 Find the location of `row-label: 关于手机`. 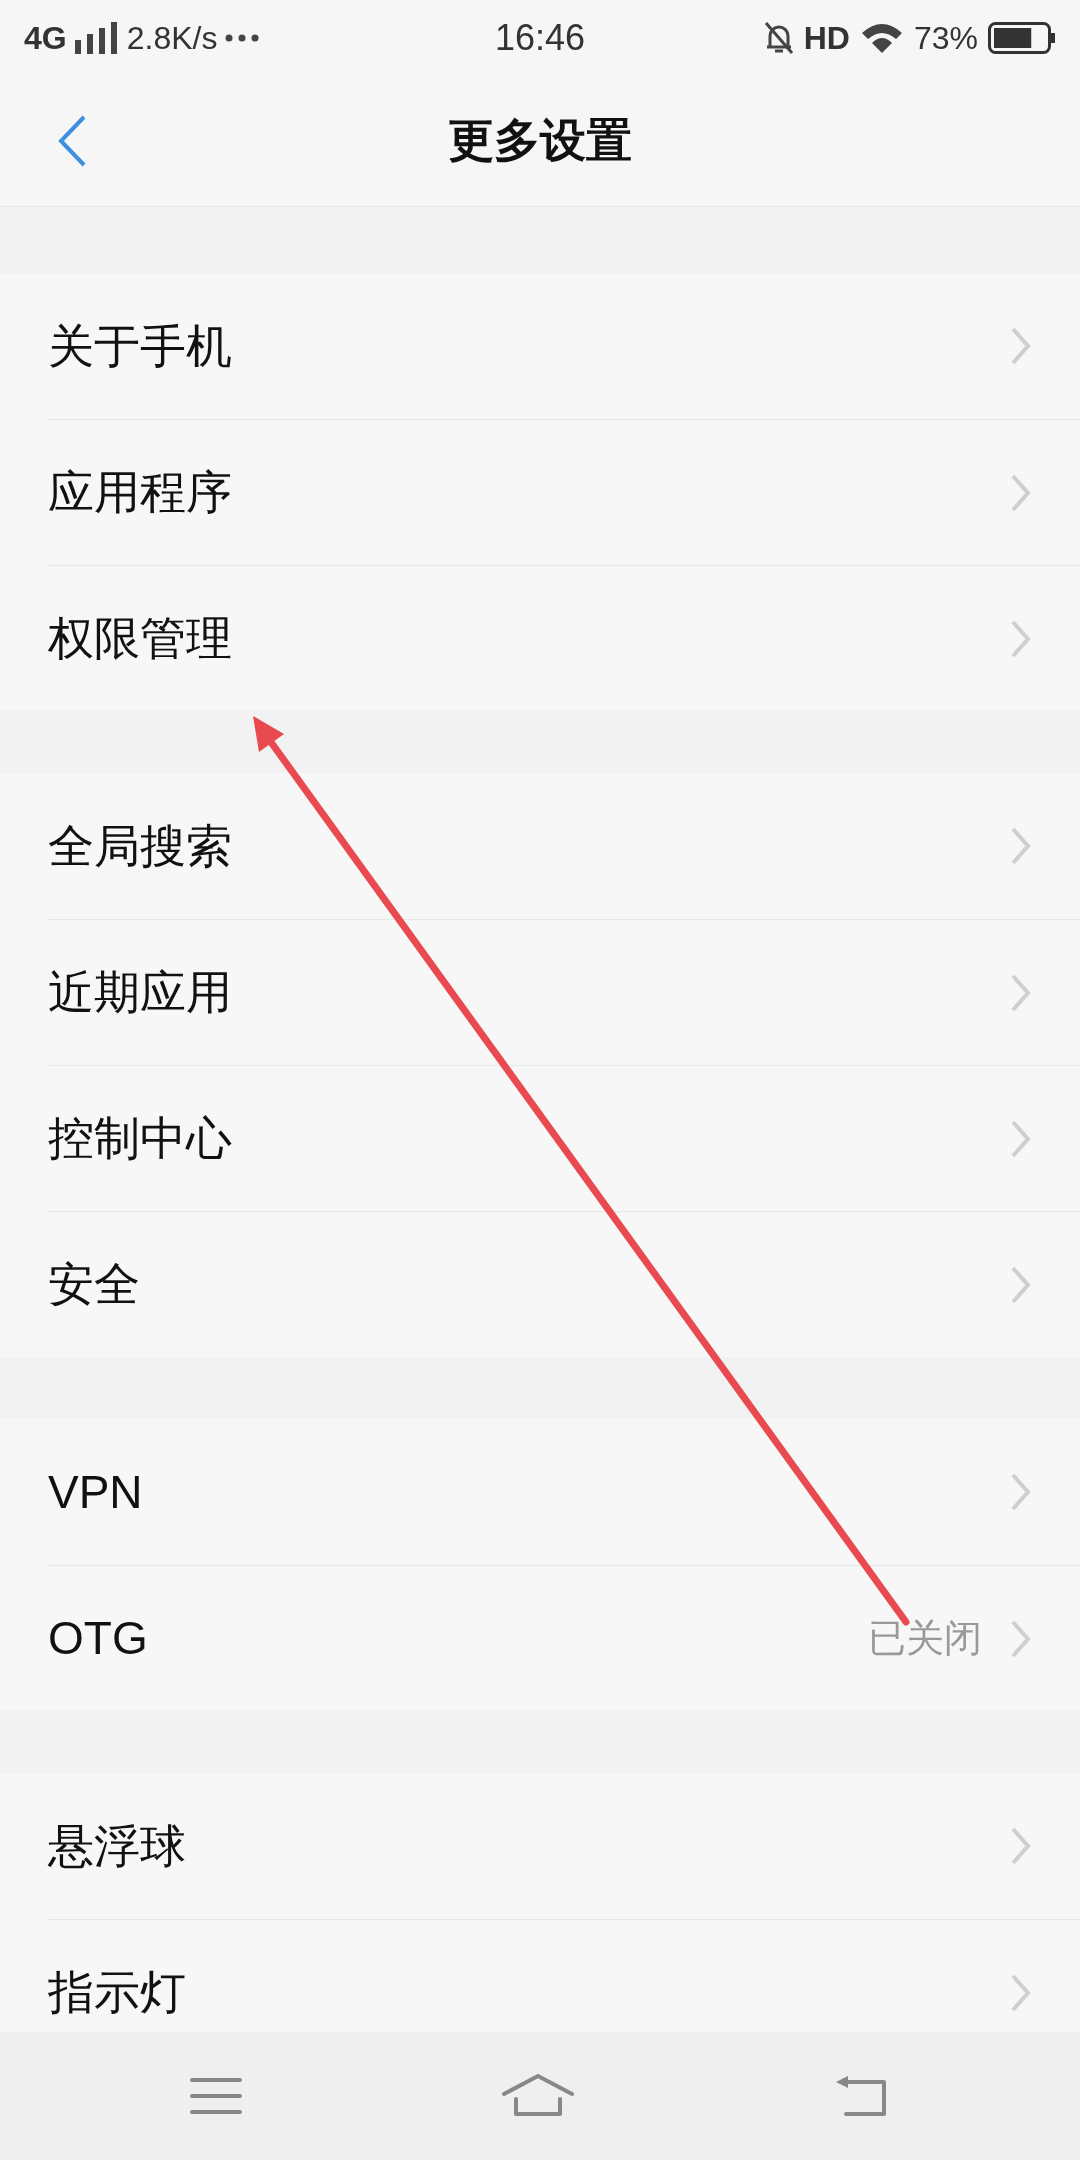

row-label: 关于手机 is located at coordinates (140, 346).